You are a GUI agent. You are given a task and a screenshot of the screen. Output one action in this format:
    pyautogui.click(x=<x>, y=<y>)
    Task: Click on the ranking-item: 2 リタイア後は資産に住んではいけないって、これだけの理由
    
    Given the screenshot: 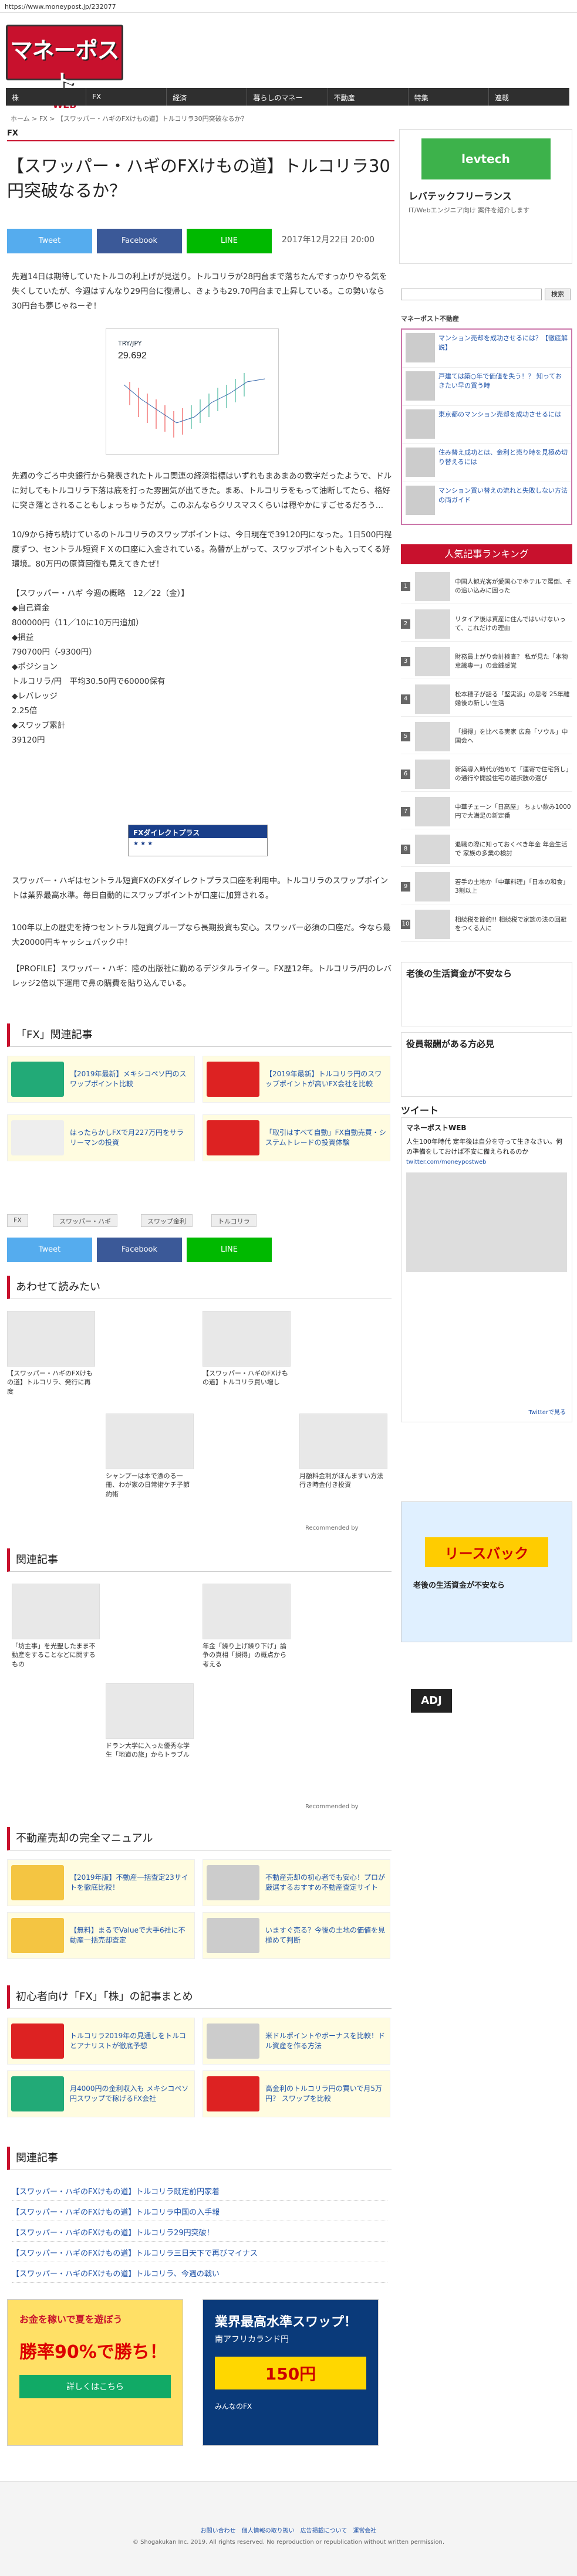 What is the action you would take?
    pyautogui.click(x=486, y=624)
    